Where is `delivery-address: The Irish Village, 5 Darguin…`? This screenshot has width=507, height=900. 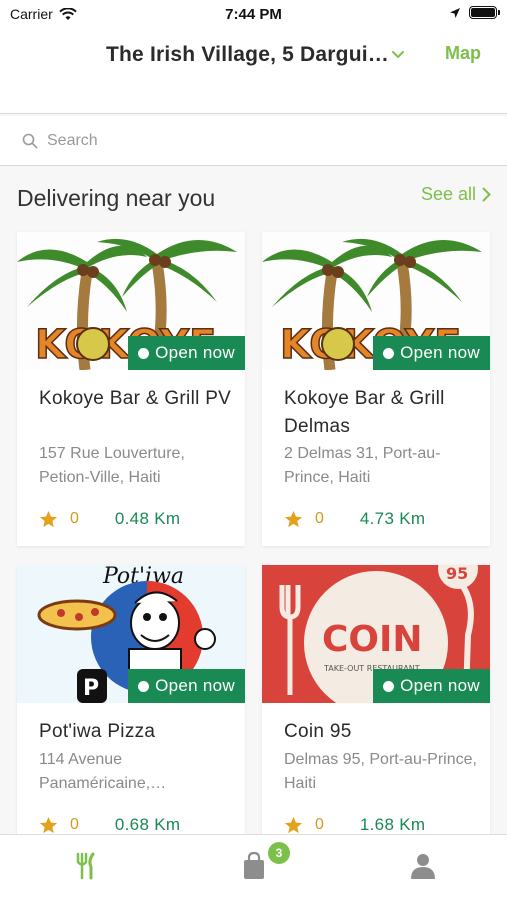 delivery-address: The Irish Village, 5 Darguin… is located at coordinates (248, 55).